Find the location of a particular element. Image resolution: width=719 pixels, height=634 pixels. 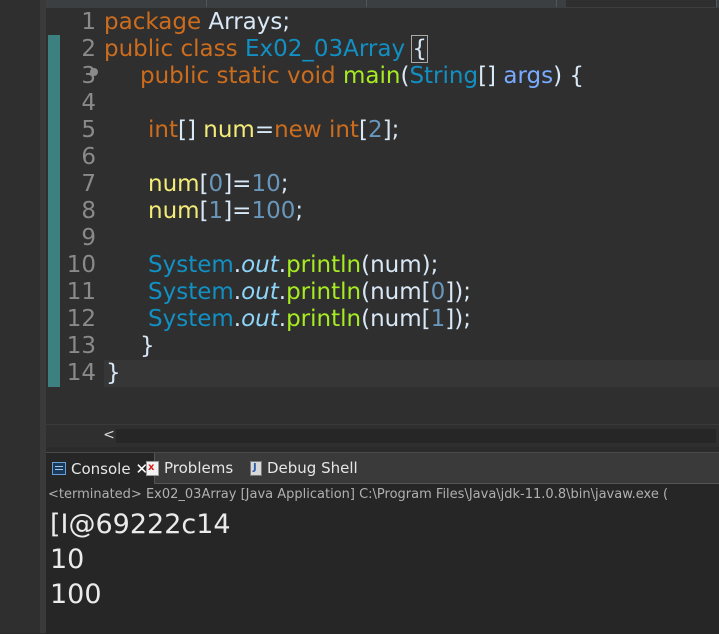

arguments: (num); is located at coordinates (400, 265).